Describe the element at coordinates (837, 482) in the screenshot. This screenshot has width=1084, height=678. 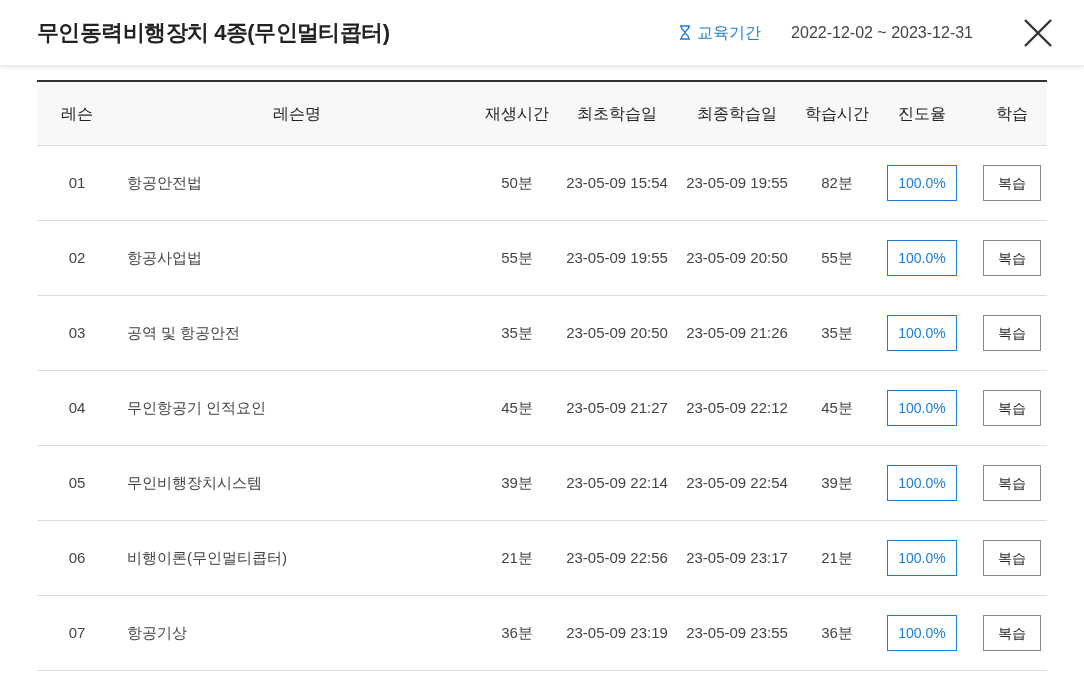
I see `study-time: 39분` at that location.